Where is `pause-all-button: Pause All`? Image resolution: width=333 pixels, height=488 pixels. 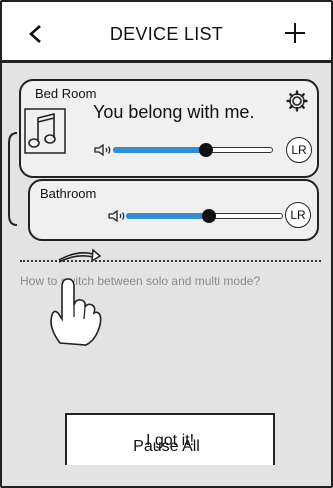
pause-all-button: Pause All is located at coordinates (166, 447).